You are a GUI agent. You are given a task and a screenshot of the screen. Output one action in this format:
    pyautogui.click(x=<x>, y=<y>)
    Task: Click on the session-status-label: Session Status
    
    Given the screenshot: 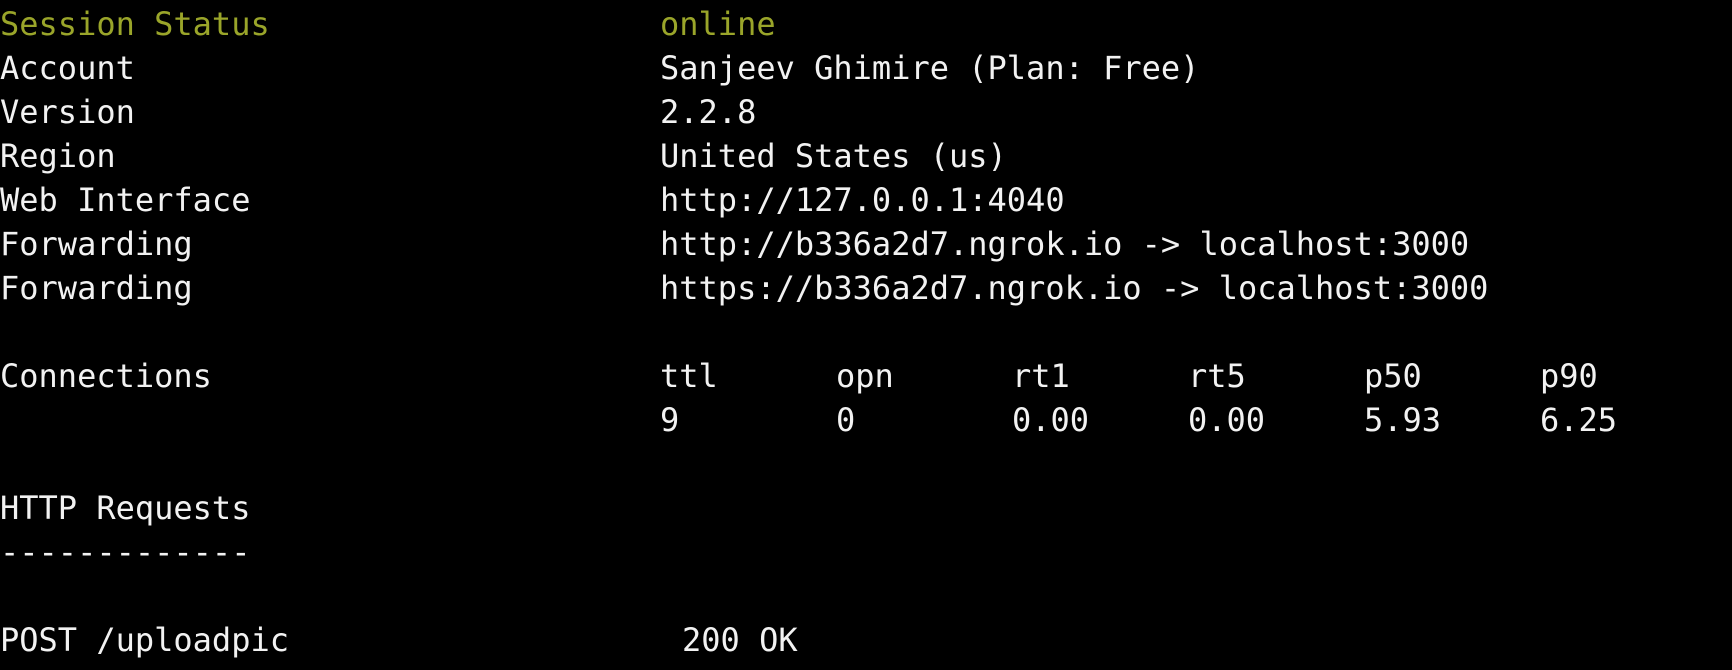 What is the action you would take?
    pyautogui.click(x=135, y=24)
    